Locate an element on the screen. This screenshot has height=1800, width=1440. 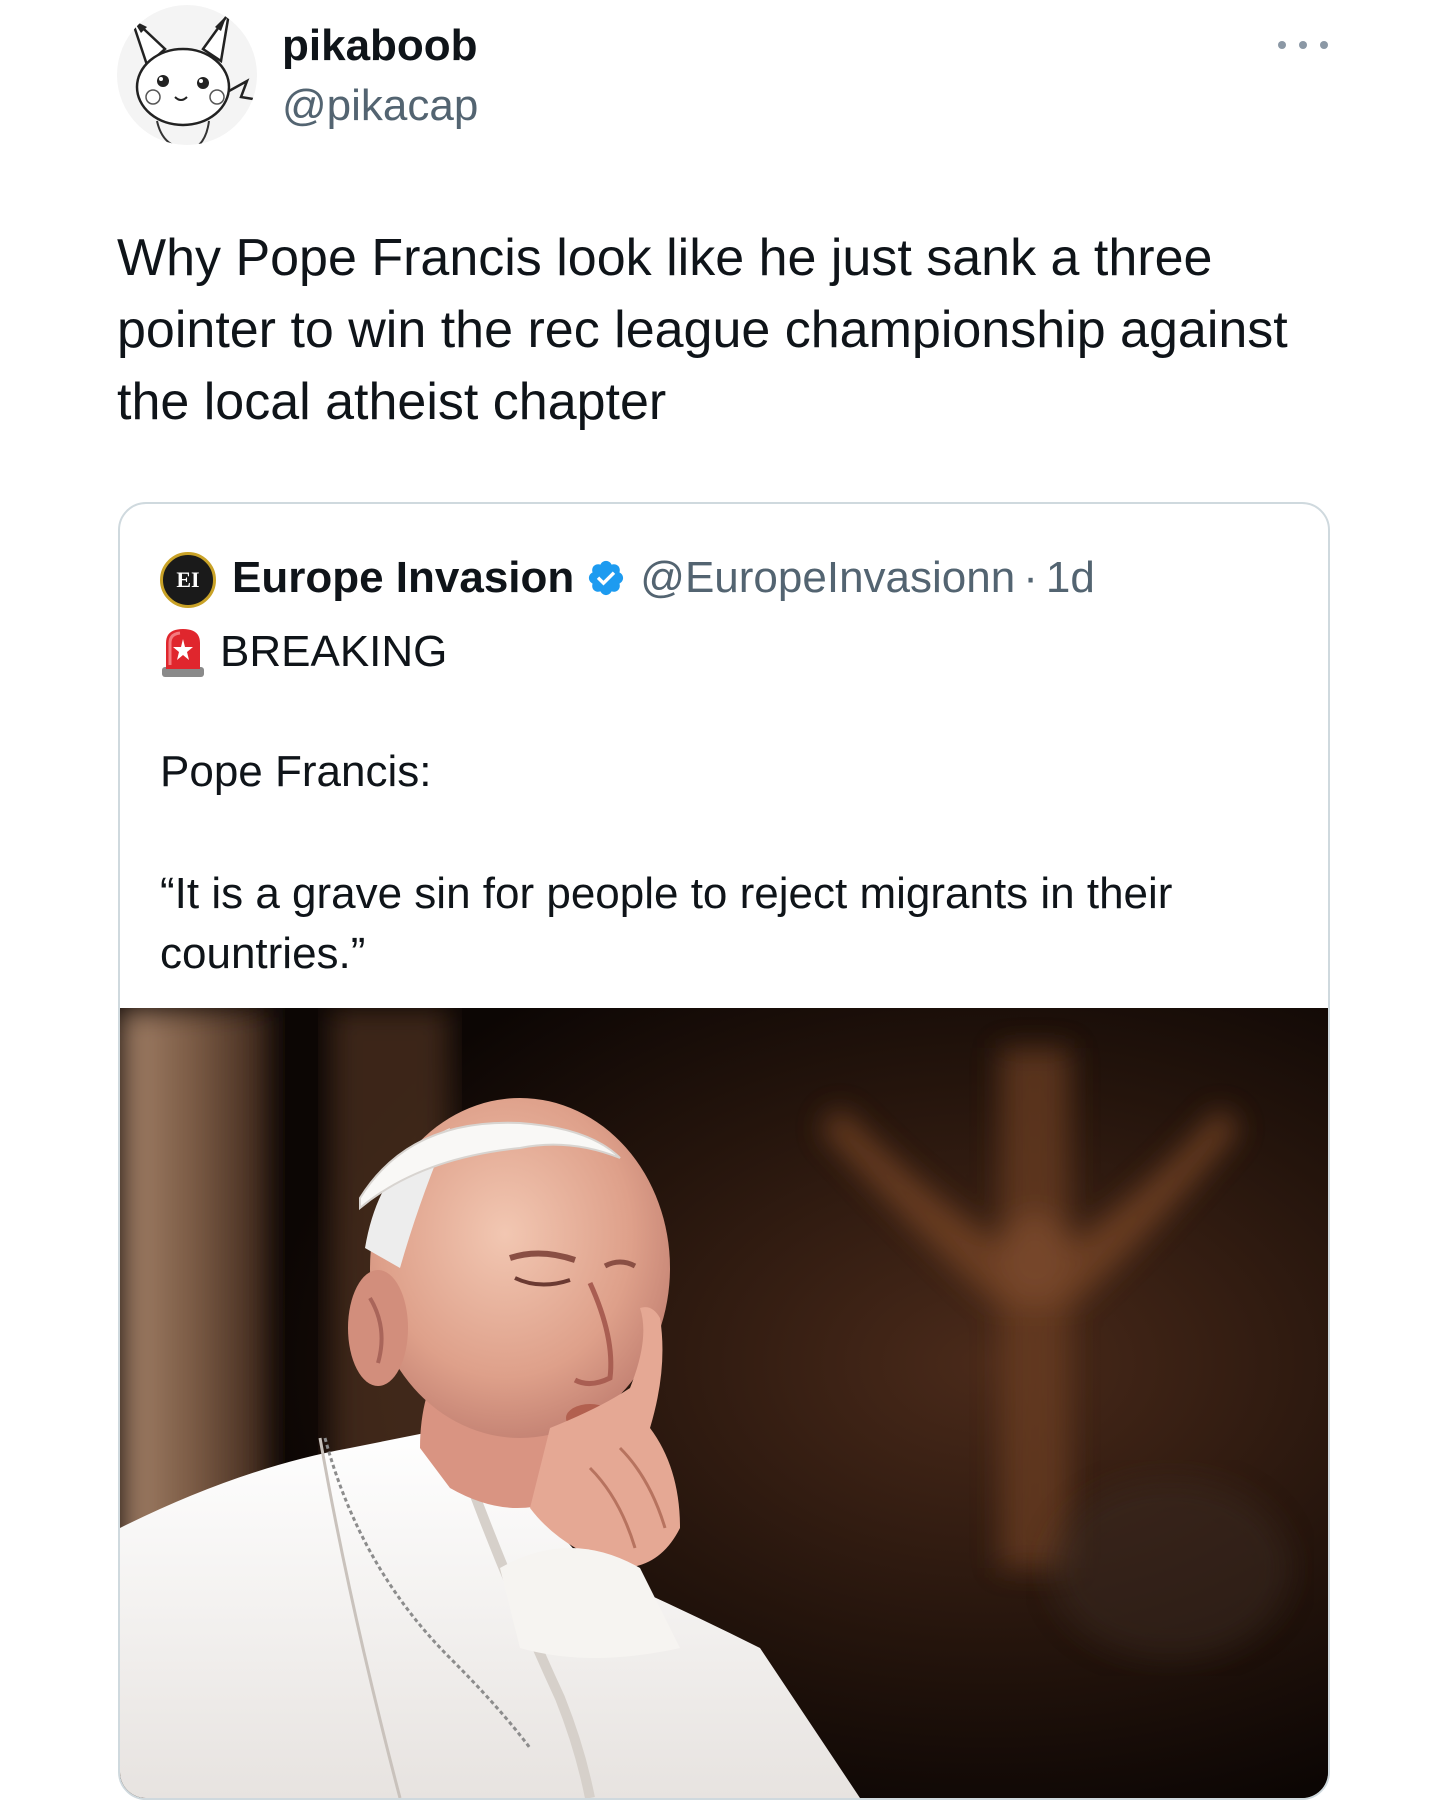
verified-badge-icon is located at coordinates (606, 578).